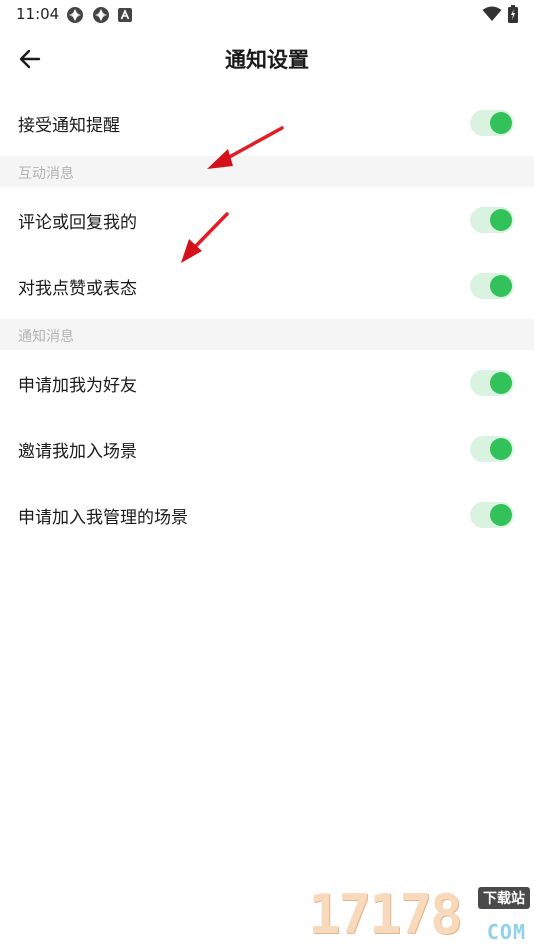 This screenshot has height=950, width=534. I want to click on setting-row-accept-notifications: 接受通知提醒, so click(267, 123).